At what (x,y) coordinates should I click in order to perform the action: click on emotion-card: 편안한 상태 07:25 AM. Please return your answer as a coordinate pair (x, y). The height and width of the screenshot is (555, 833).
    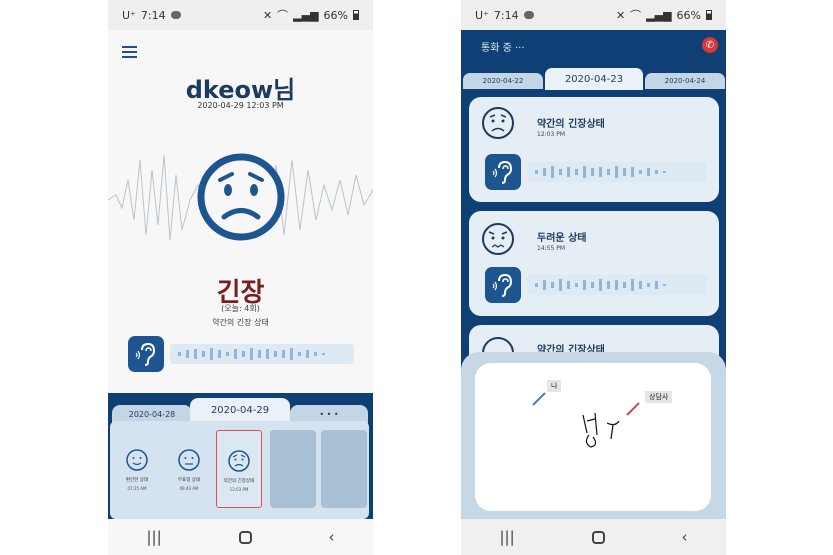
    Looking at the image, I should click on (137, 469).